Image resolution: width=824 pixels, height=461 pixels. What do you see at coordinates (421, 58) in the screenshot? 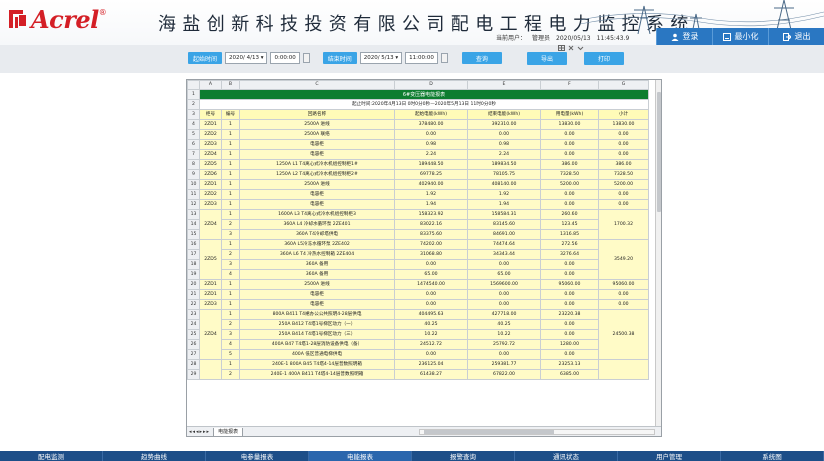
I see `end-time-field: 11:00:00` at bounding box center [421, 58].